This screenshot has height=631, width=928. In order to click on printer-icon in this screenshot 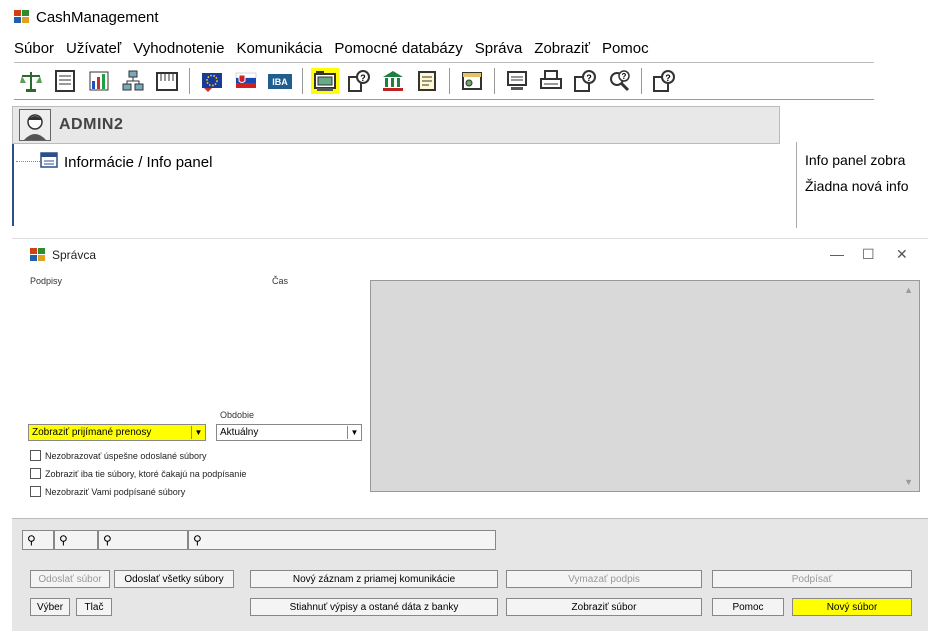, I will do `click(551, 81)`.